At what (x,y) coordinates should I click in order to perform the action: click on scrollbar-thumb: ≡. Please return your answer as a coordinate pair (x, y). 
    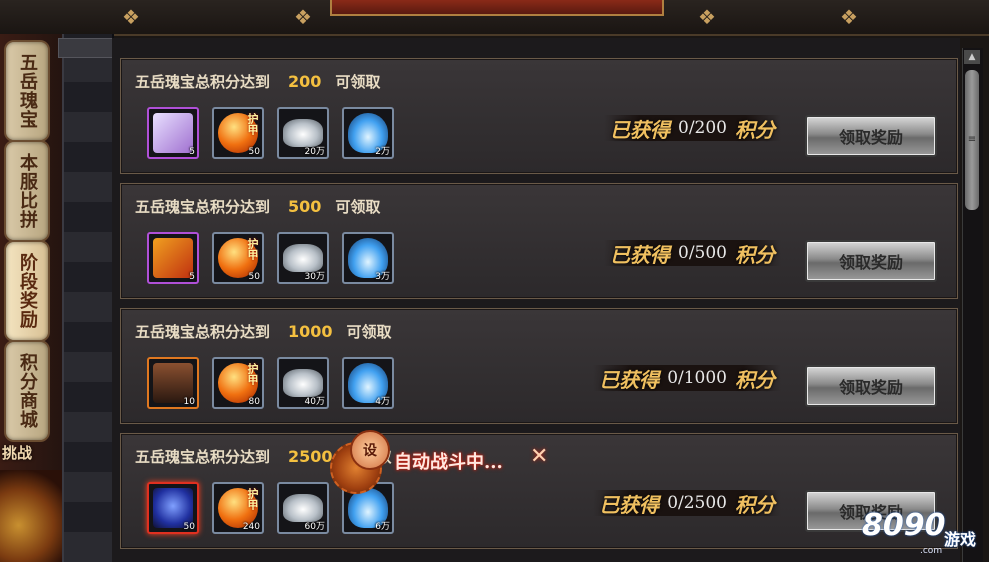
    Looking at the image, I should click on (972, 140).